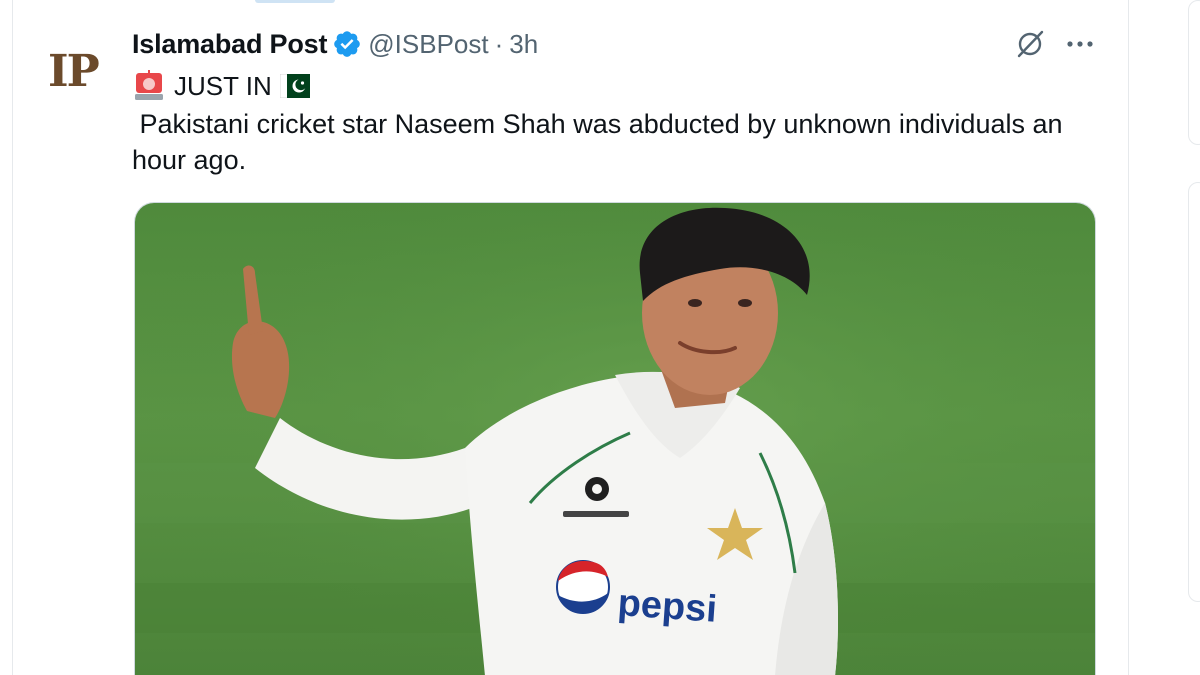  What do you see at coordinates (428, 44) in the screenshot?
I see `author-handle: @ISBPost` at bounding box center [428, 44].